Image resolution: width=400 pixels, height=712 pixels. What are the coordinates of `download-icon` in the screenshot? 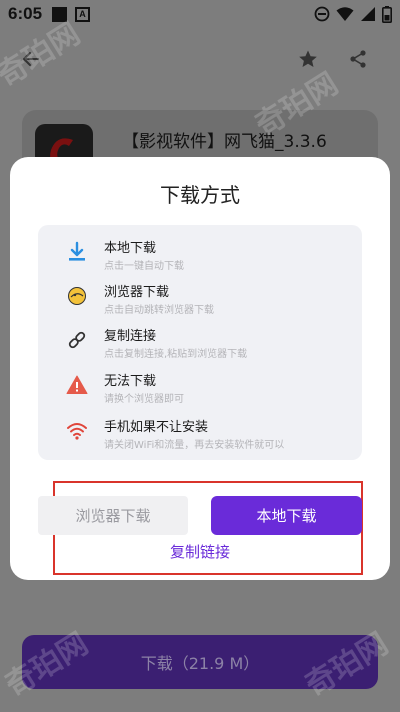 It's located at (77, 252).